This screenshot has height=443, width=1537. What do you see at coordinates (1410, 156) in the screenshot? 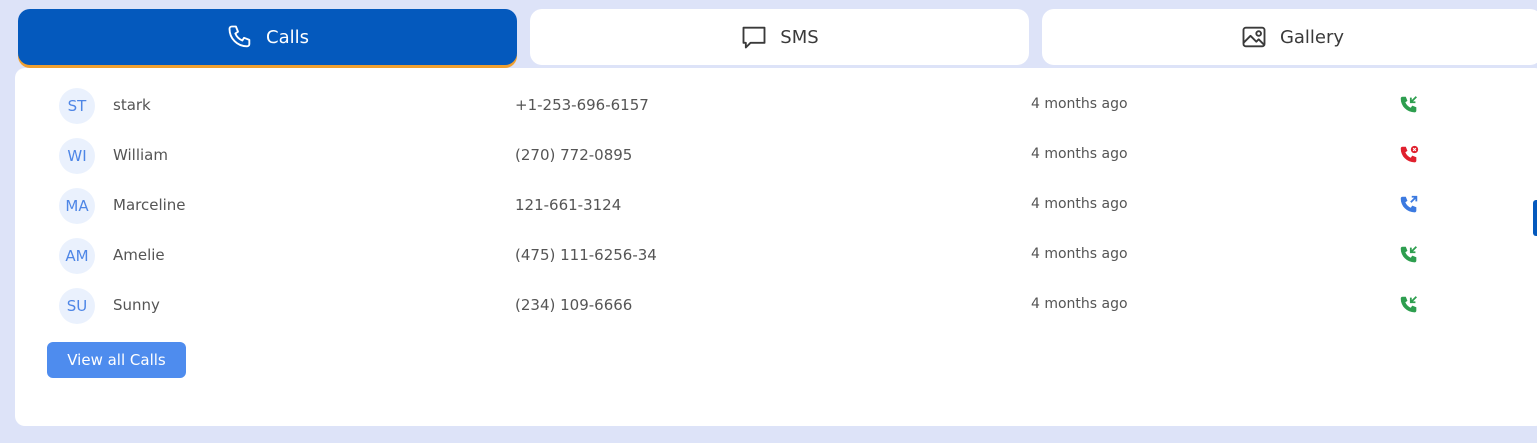
I see `missed-call-icon` at bounding box center [1410, 156].